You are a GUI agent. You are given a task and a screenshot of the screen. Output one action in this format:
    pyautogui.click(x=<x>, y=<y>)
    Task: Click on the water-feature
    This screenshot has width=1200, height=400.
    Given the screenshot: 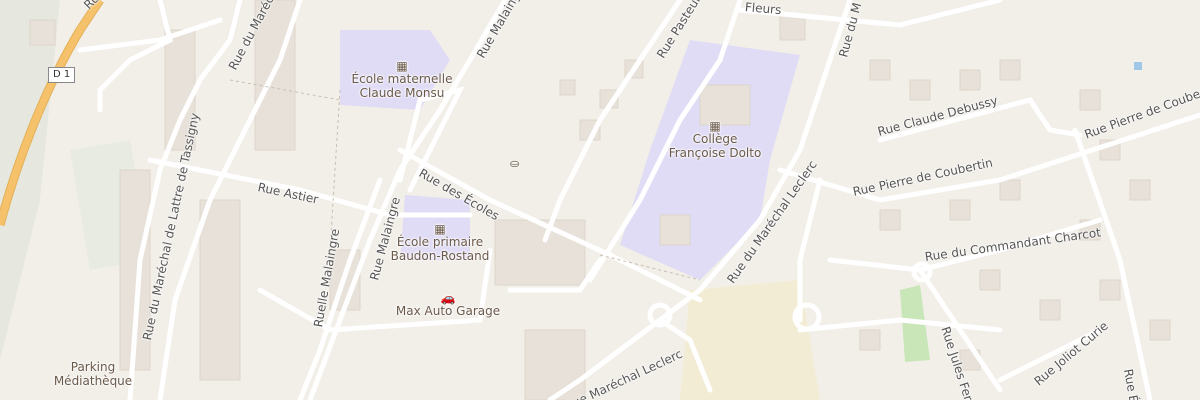 What is the action you would take?
    pyautogui.click(x=1138, y=66)
    